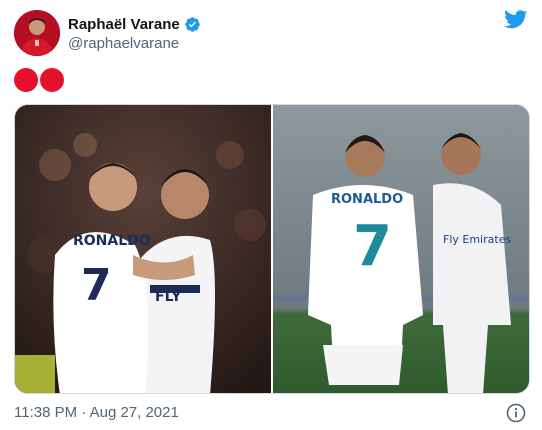  I want to click on tweet-text, so click(39, 81).